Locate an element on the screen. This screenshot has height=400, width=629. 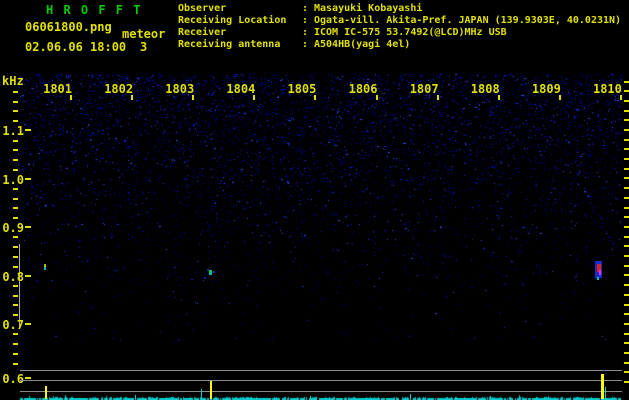
freq-label: 0.6 is located at coordinates (13, 379).